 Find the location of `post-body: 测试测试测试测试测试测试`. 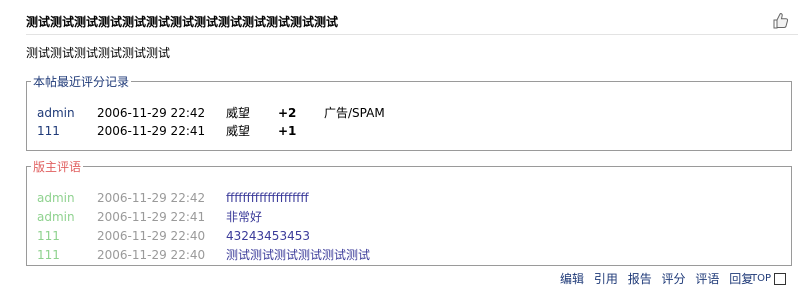

post-body: 测试测试测试测试测试测试 is located at coordinates (98, 53).